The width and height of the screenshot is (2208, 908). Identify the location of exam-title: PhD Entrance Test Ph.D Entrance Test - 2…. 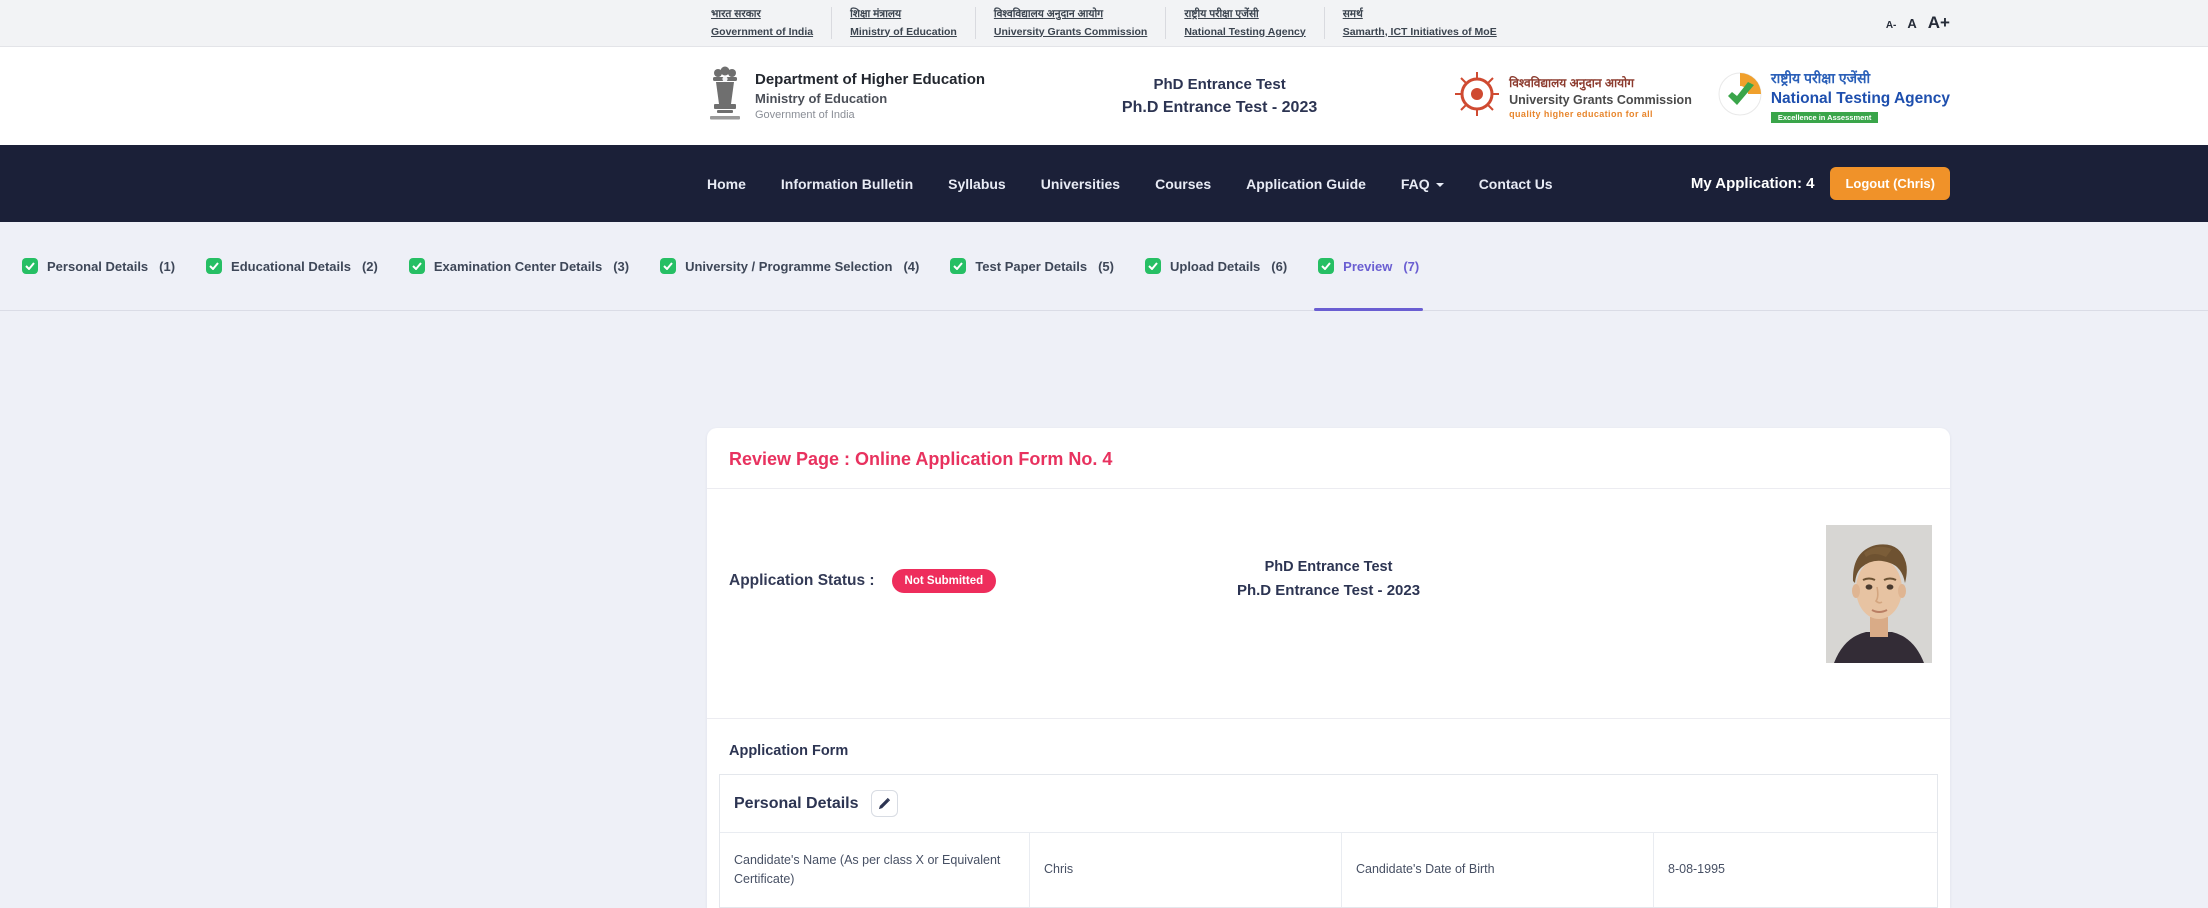
(1219, 96).